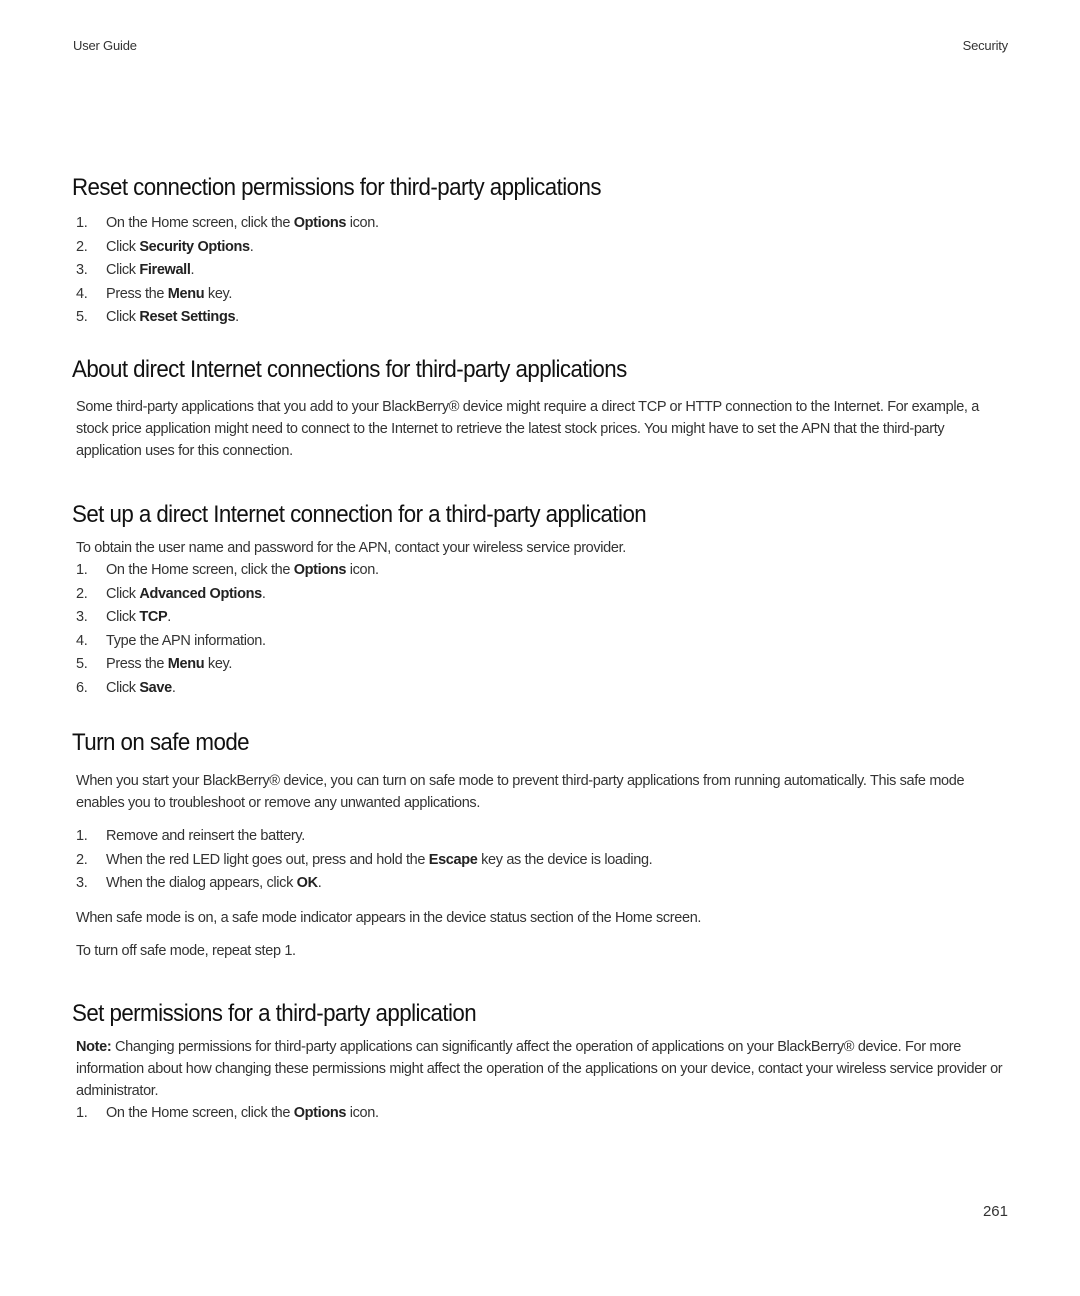 Image resolution: width=1080 pixels, height=1296 pixels. Describe the element at coordinates (995, 1211) in the screenshot. I see `page-number: 261` at that location.